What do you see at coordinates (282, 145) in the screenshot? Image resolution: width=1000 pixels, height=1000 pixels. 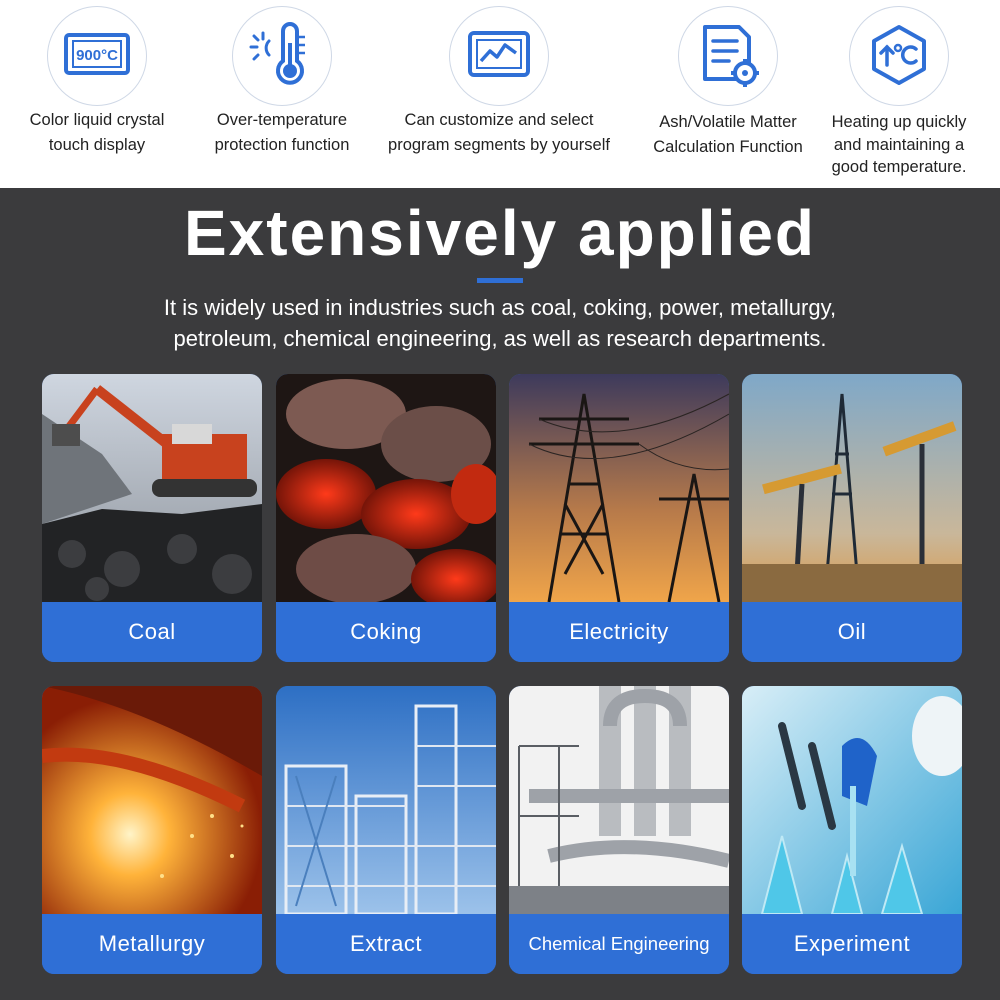 I see `feature-label-line: protection function` at bounding box center [282, 145].